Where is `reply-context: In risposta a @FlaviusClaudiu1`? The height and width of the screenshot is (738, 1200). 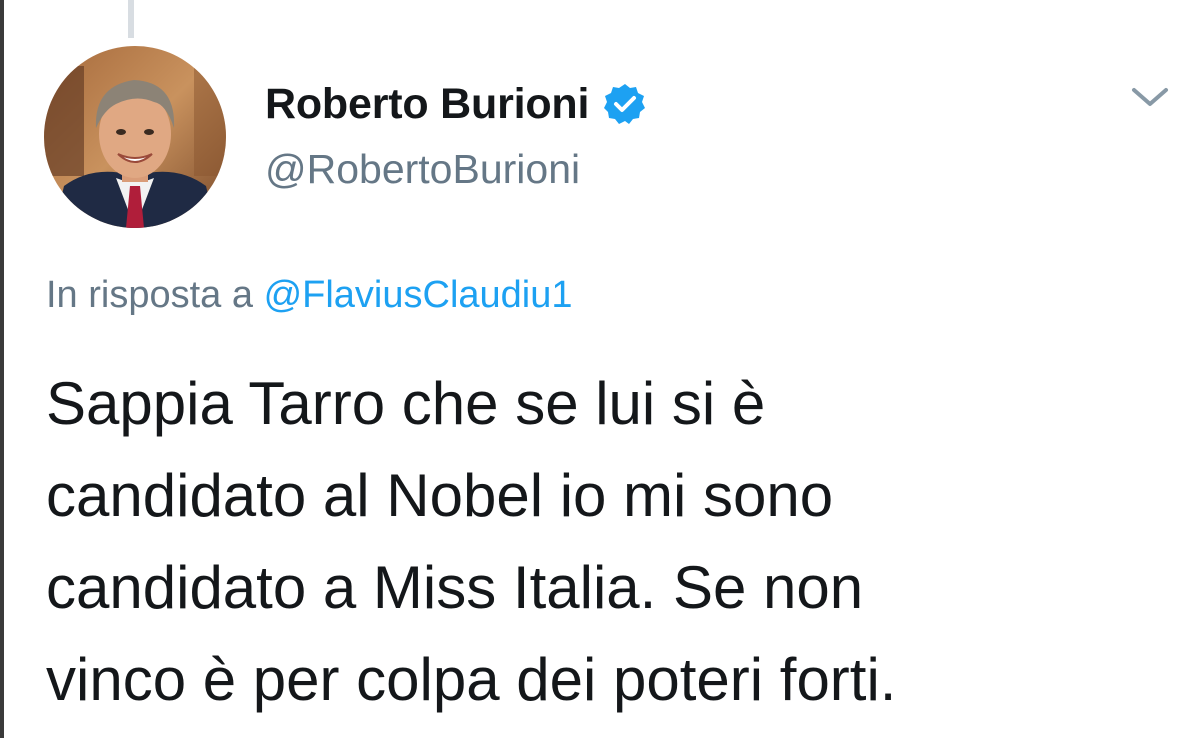
reply-context: In risposta a @FlaviusClaudiu1 is located at coordinates (309, 295).